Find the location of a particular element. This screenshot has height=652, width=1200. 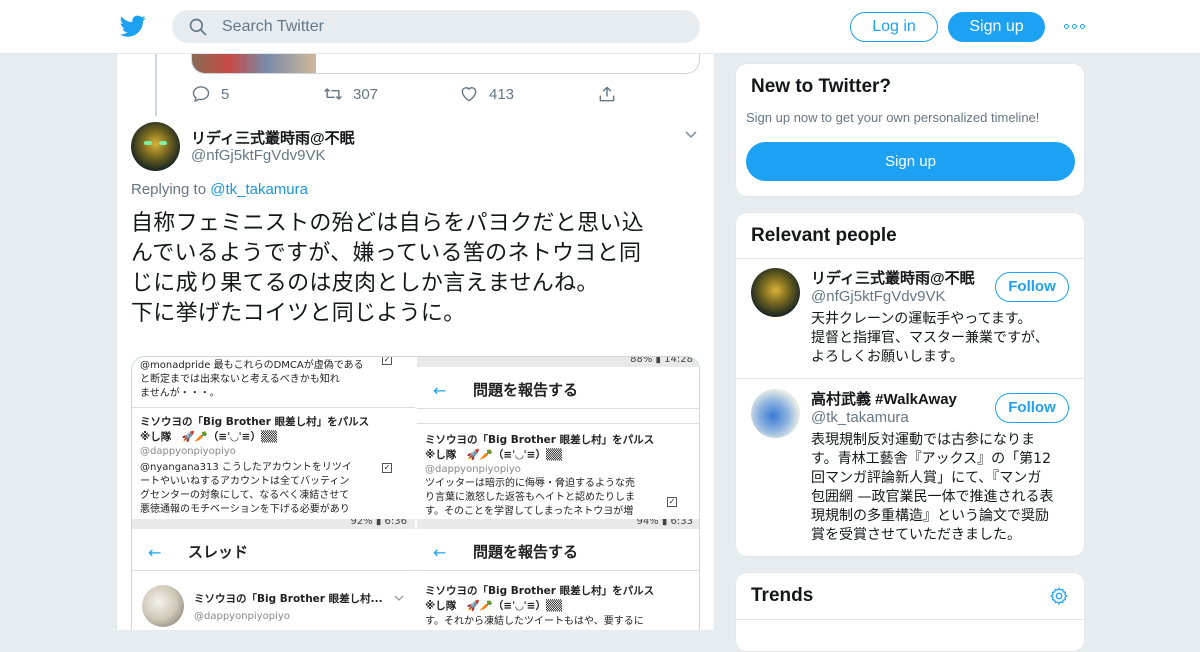

media-text: ートやいいねするアカウントは全てバッティン is located at coordinates (245, 481).